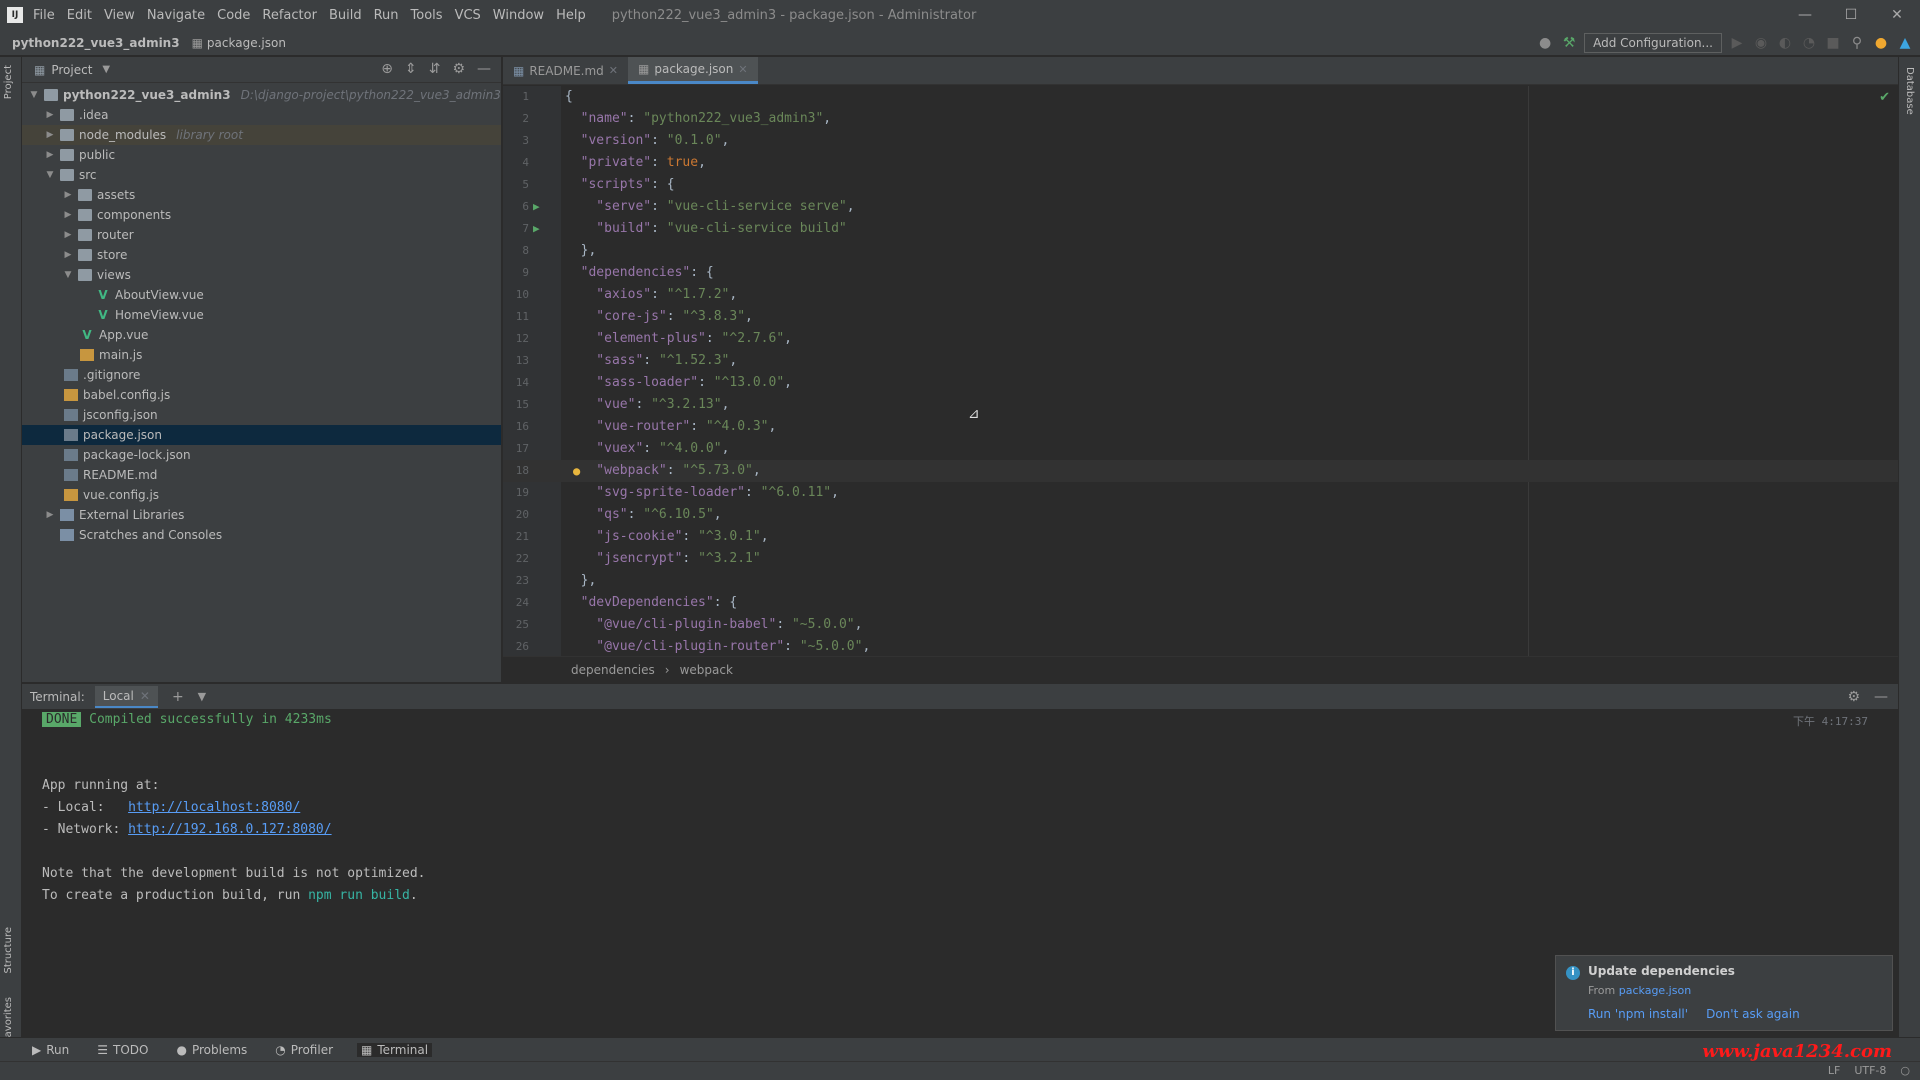  Describe the element at coordinates (1200, 339) in the screenshot. I see `code-line: 12 "element-plus": "^2.7.6",` at that location.